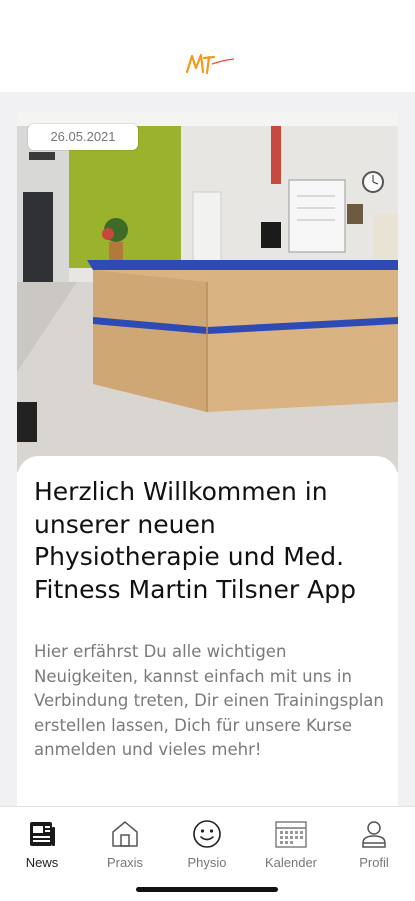  Describe the element at coordinates (42, 834) in the screenshot. I see `newspaper-icon` at that location.